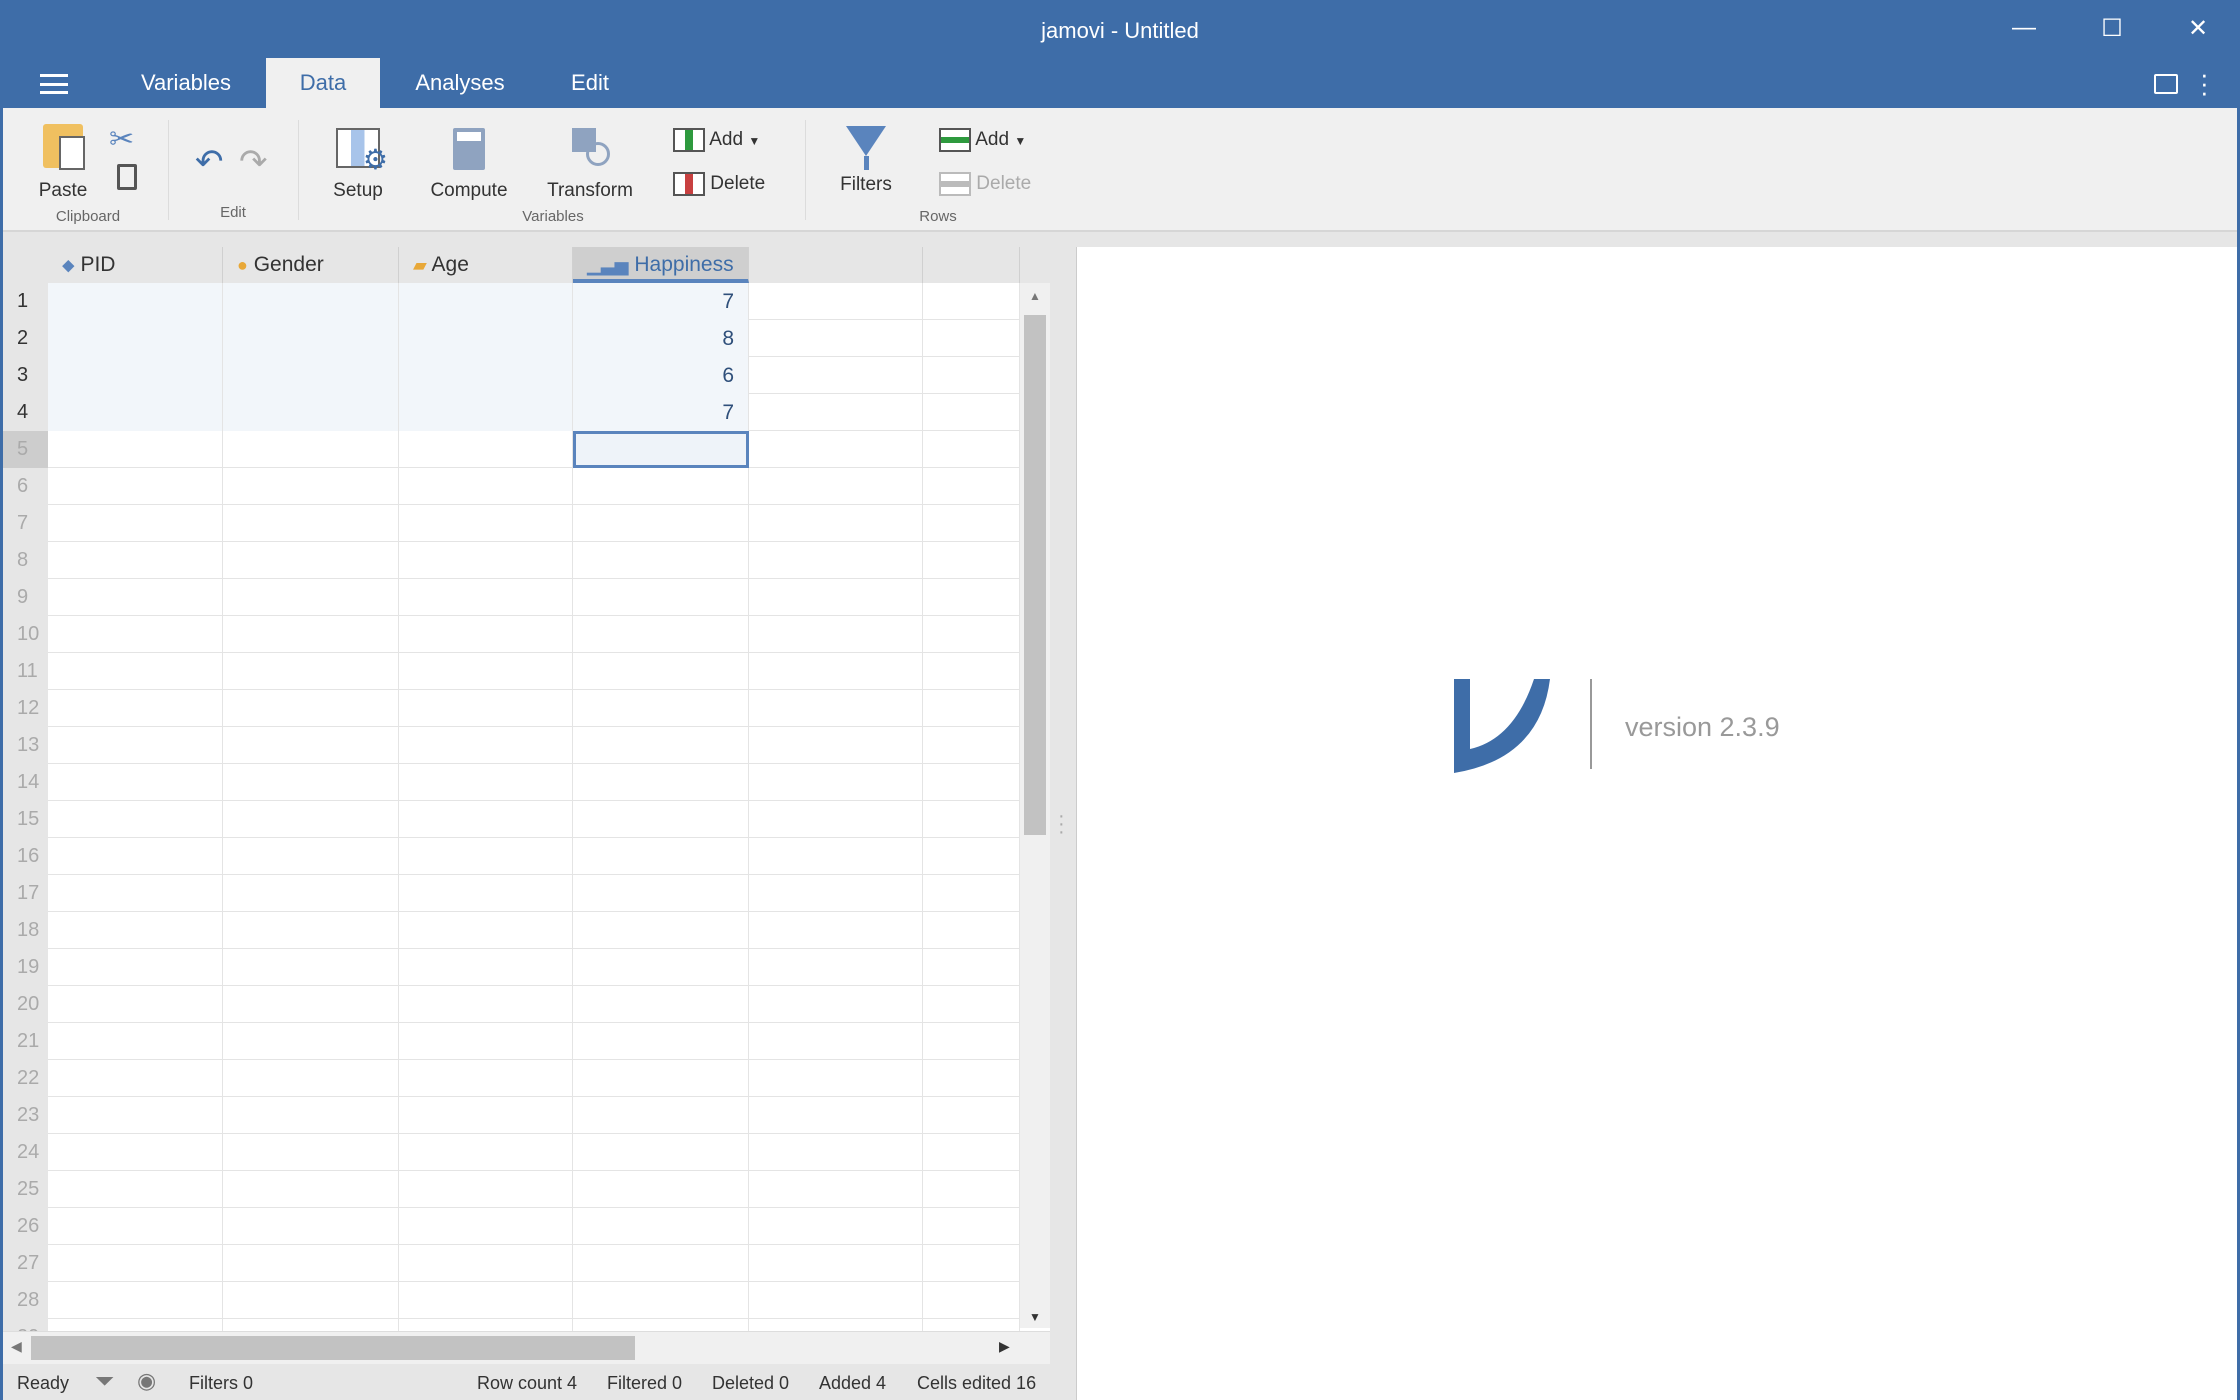  Describe the element at coordinates (25, 819) in the screenshot. I see `row-number: 15` at that location.